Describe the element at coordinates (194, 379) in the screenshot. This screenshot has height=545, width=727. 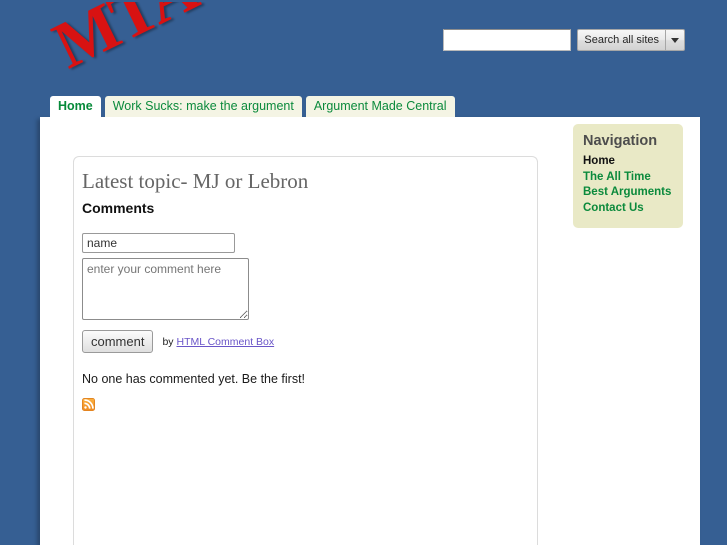
I see `no-comments-message: No one has commented yet. Be the first!` at that location.